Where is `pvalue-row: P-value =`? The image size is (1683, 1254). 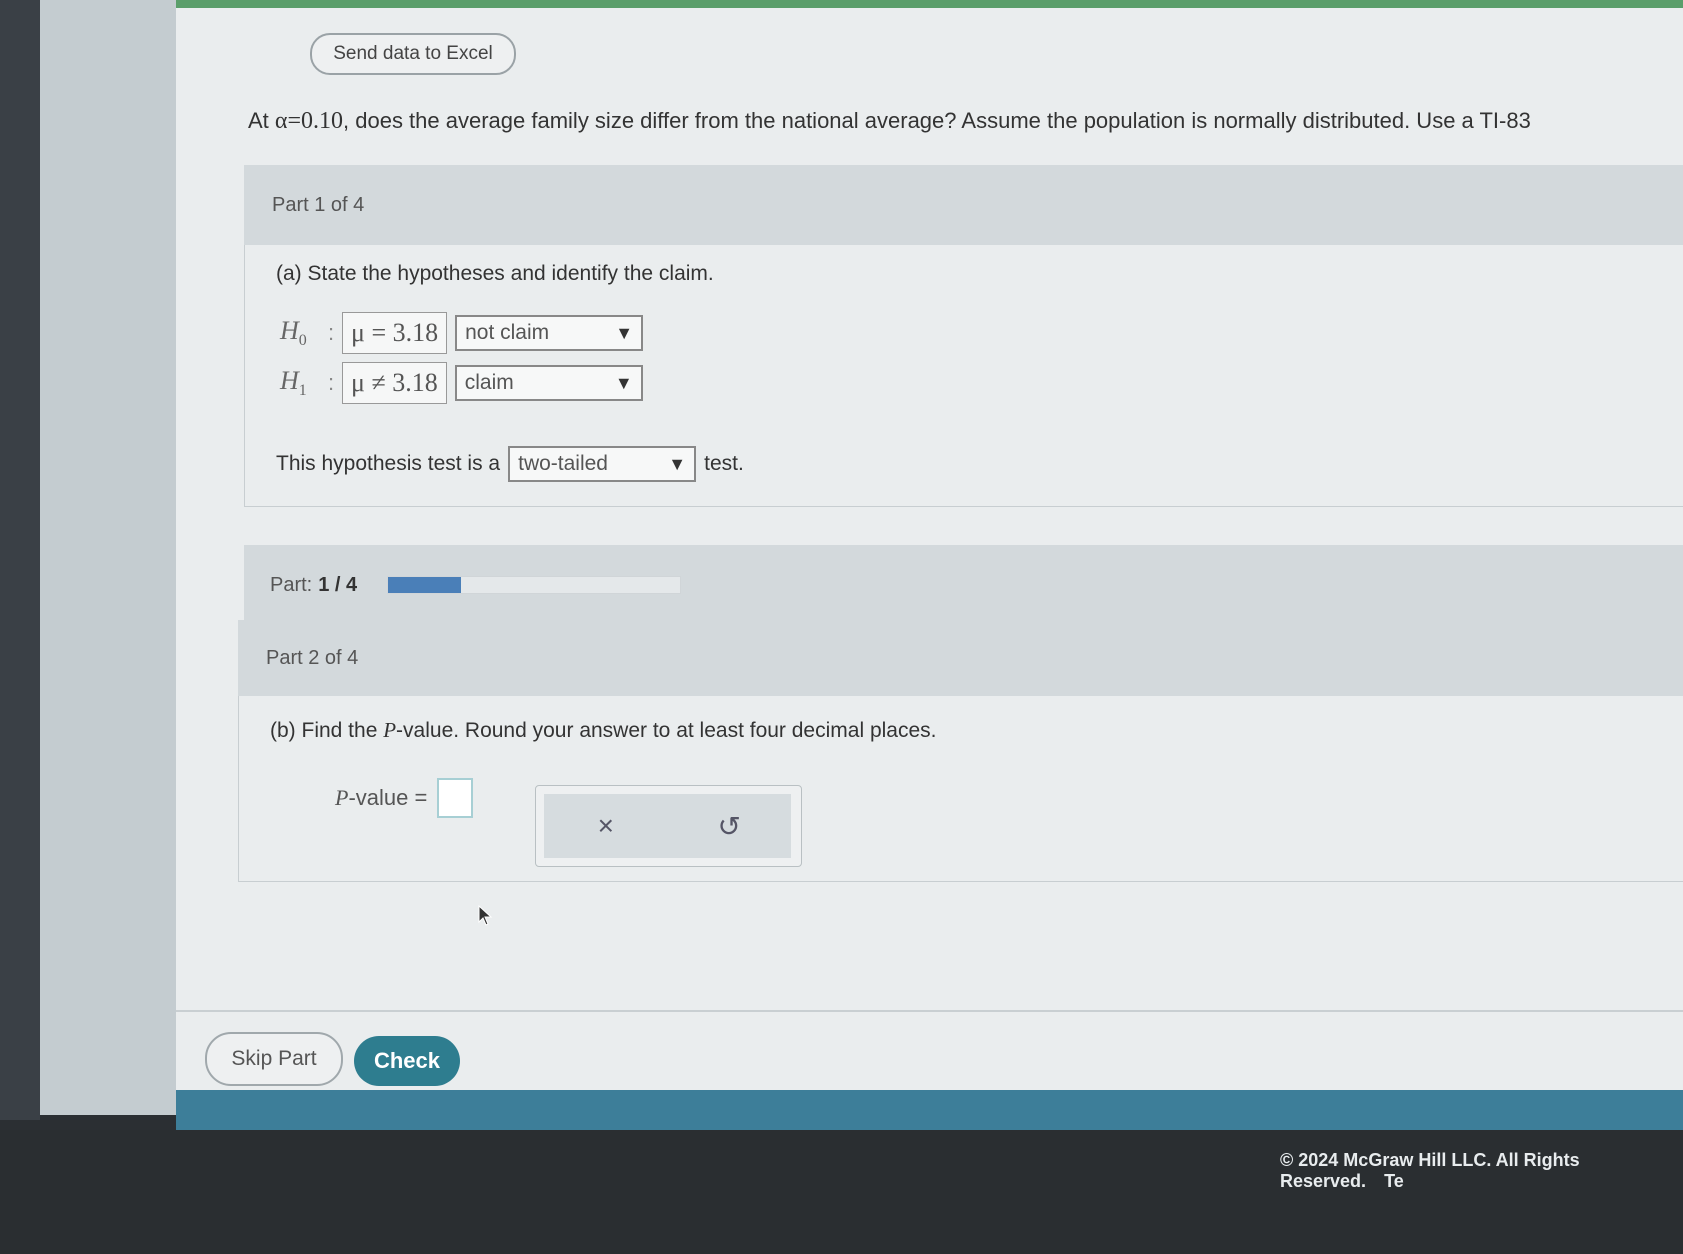 pvalue-row: P-value = is located at coordinates (404, 798).